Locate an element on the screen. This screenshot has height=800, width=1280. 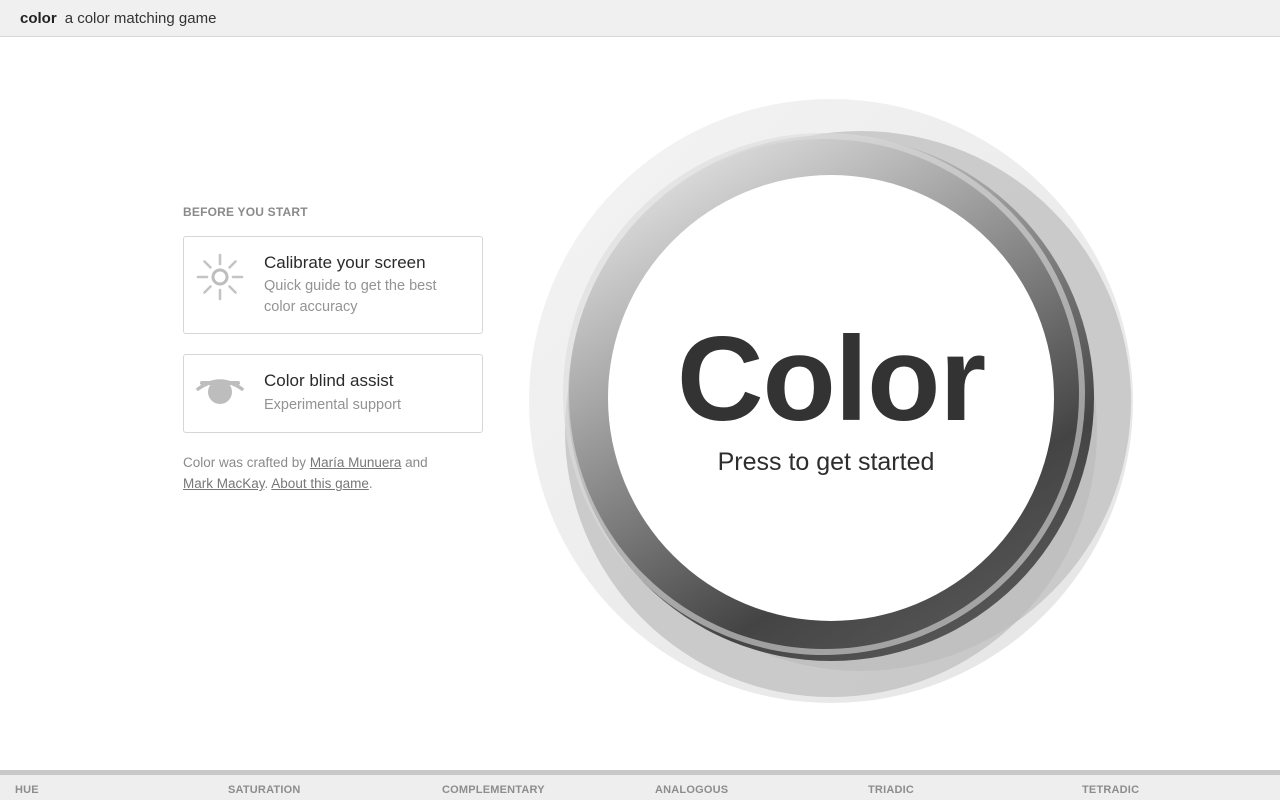
sun-icon is located at coordinates (220, 277).